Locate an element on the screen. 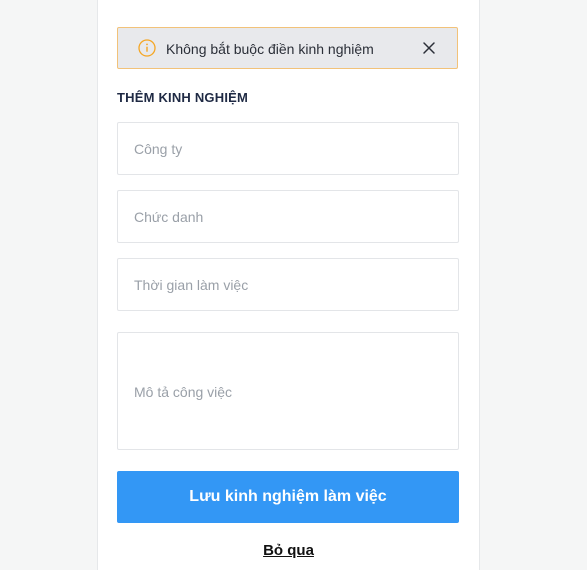 The width and height of the screenshot is (587, 570). section-title: THÊM KINH NGHIỆM is located at coordinates (183, 97).